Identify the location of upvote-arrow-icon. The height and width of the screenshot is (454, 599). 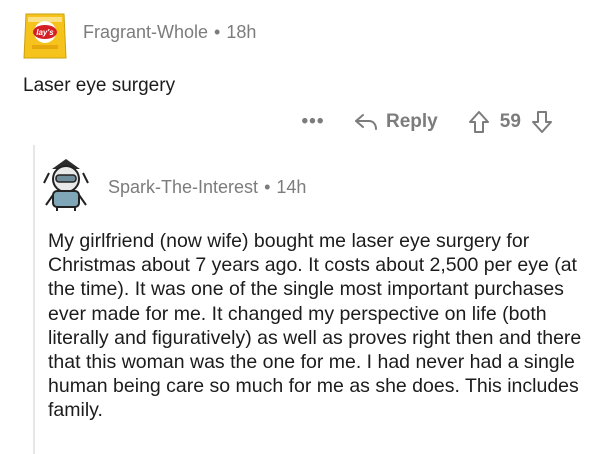
(479, 122).